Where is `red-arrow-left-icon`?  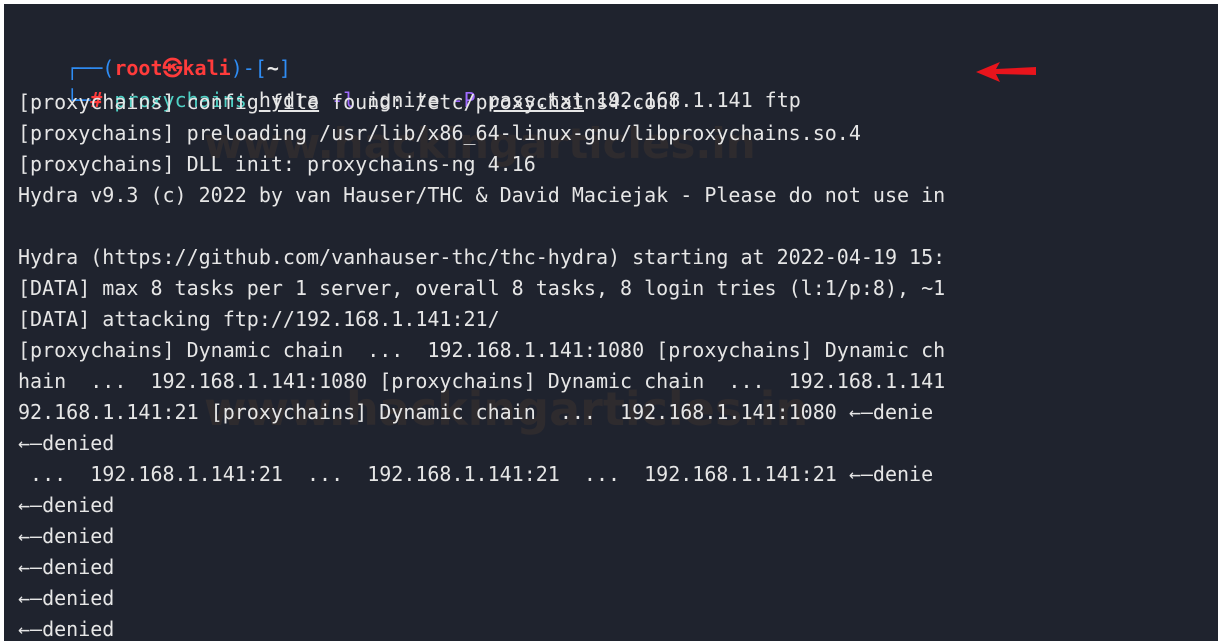
red-arrow-left-icon is located at coordinates (1006, 72).